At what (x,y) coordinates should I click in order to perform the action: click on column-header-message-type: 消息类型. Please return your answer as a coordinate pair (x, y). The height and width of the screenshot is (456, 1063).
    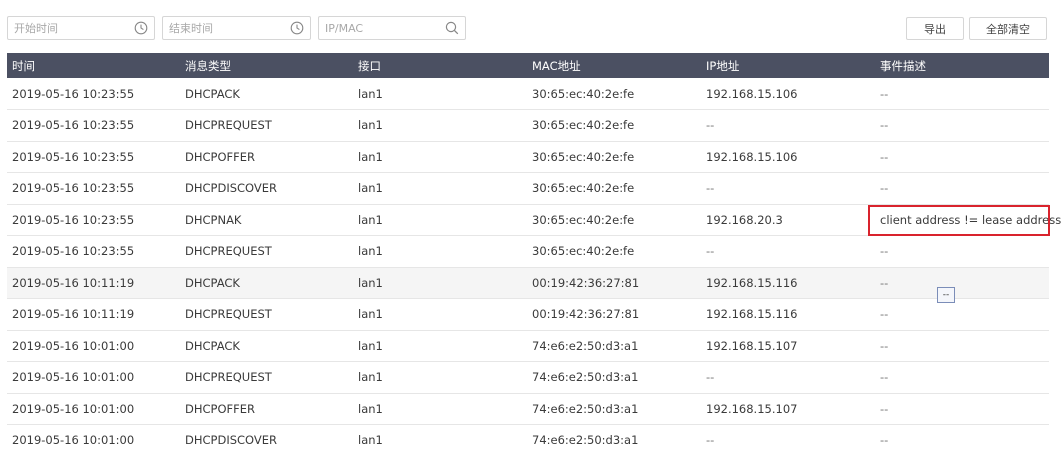
    Looking at the image, I should click on (266, 65).